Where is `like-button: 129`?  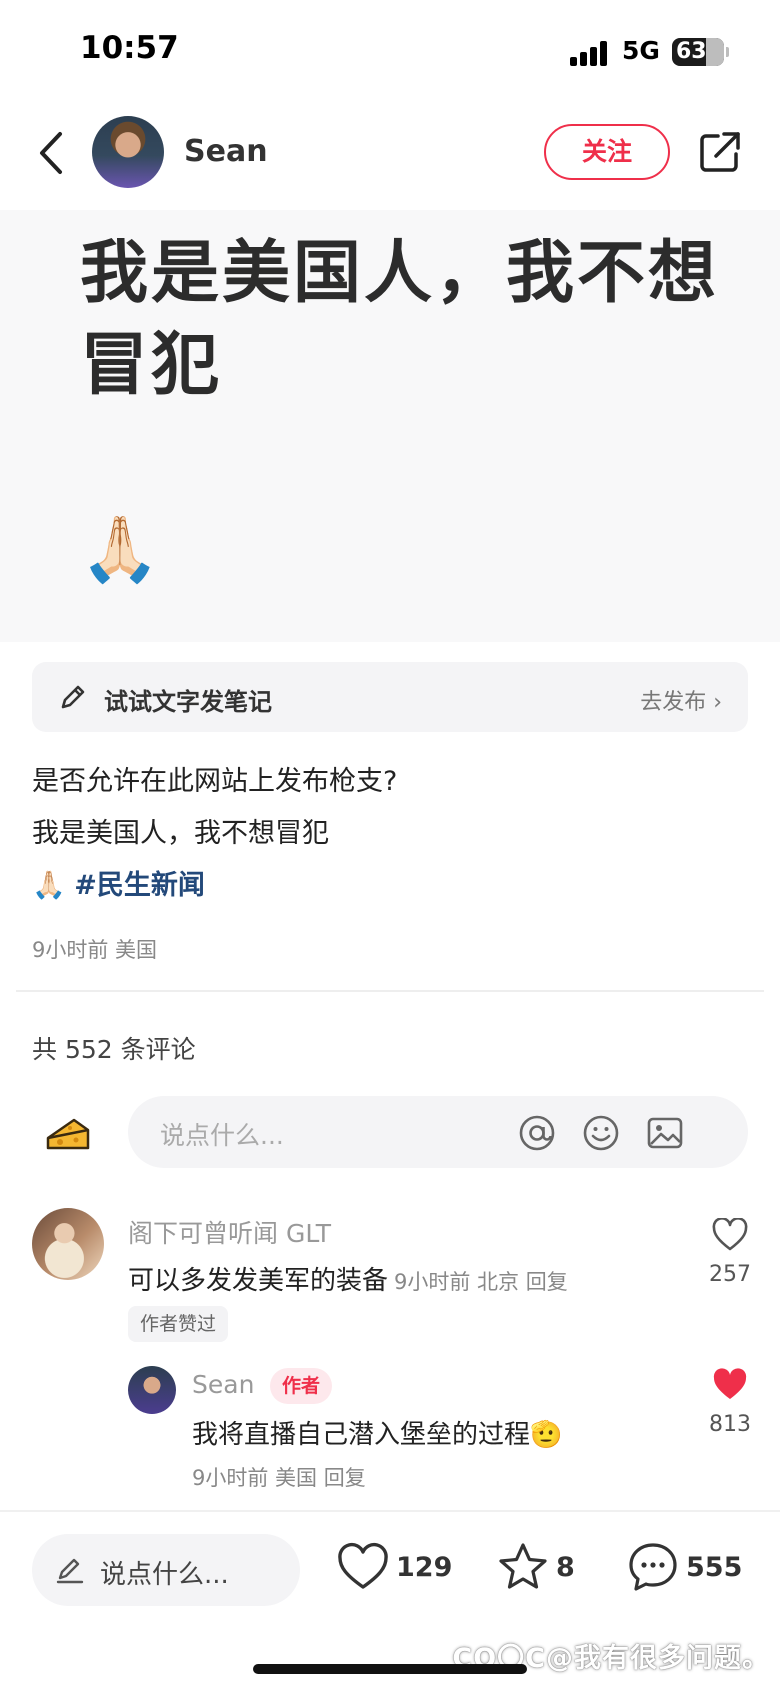
like-button: 129 is located at coordinates (396, 1568).